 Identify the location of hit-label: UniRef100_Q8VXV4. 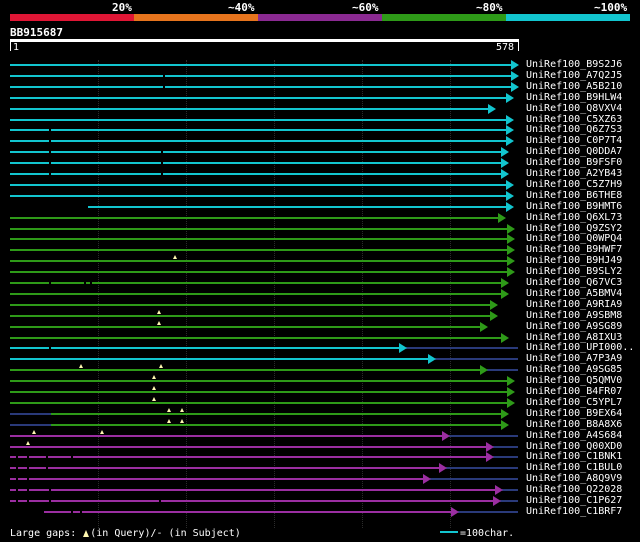
(574, 108).